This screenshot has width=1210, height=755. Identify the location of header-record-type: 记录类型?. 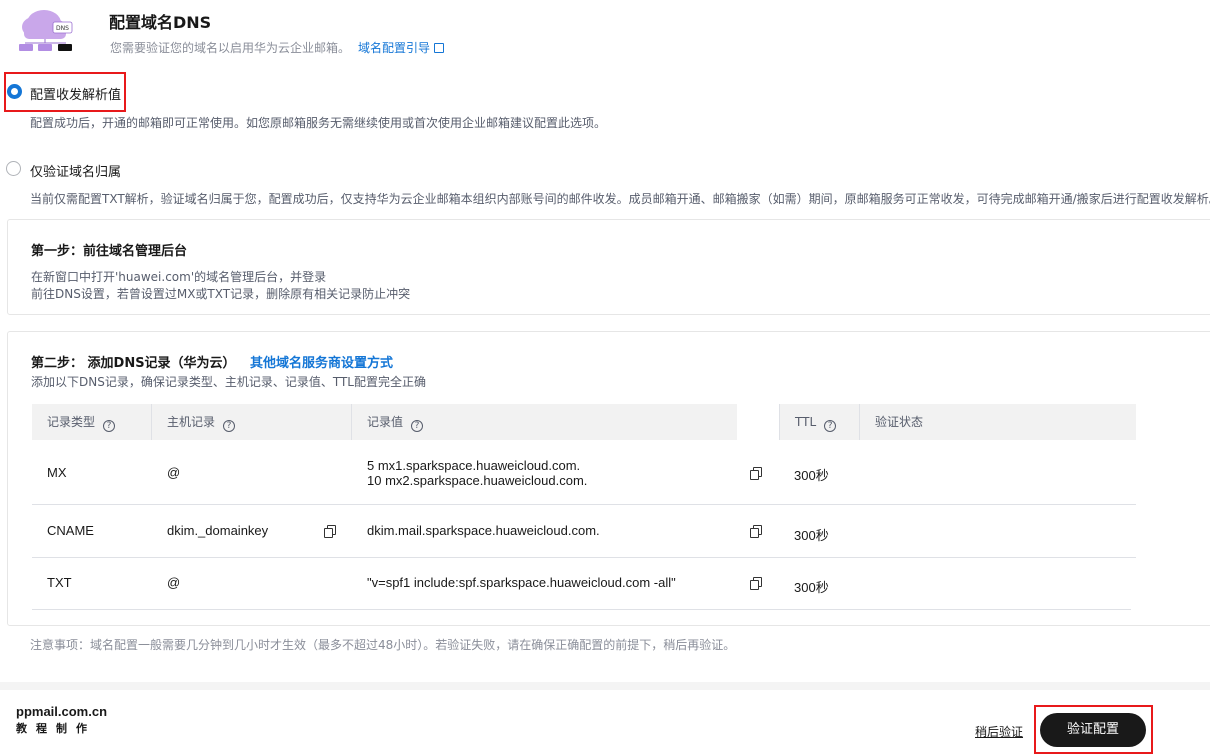
(74, 422).